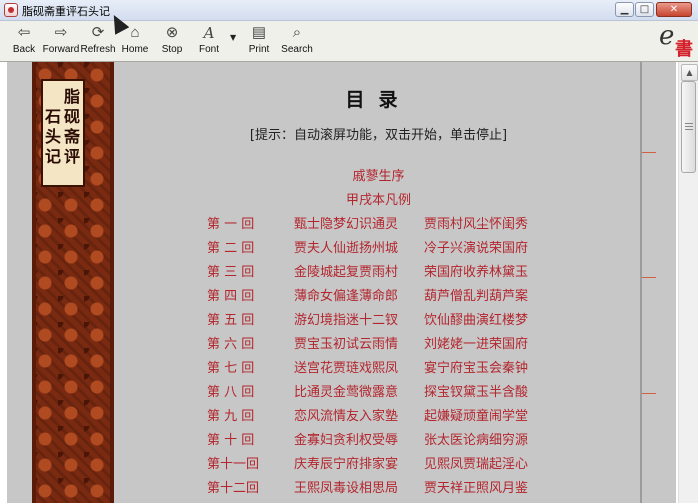 Image resolution: width=698 pixels, height=503 pixels. Describe the element at coordinates (641, 282) in the screenshot. I see `page-right-rule` at that location.